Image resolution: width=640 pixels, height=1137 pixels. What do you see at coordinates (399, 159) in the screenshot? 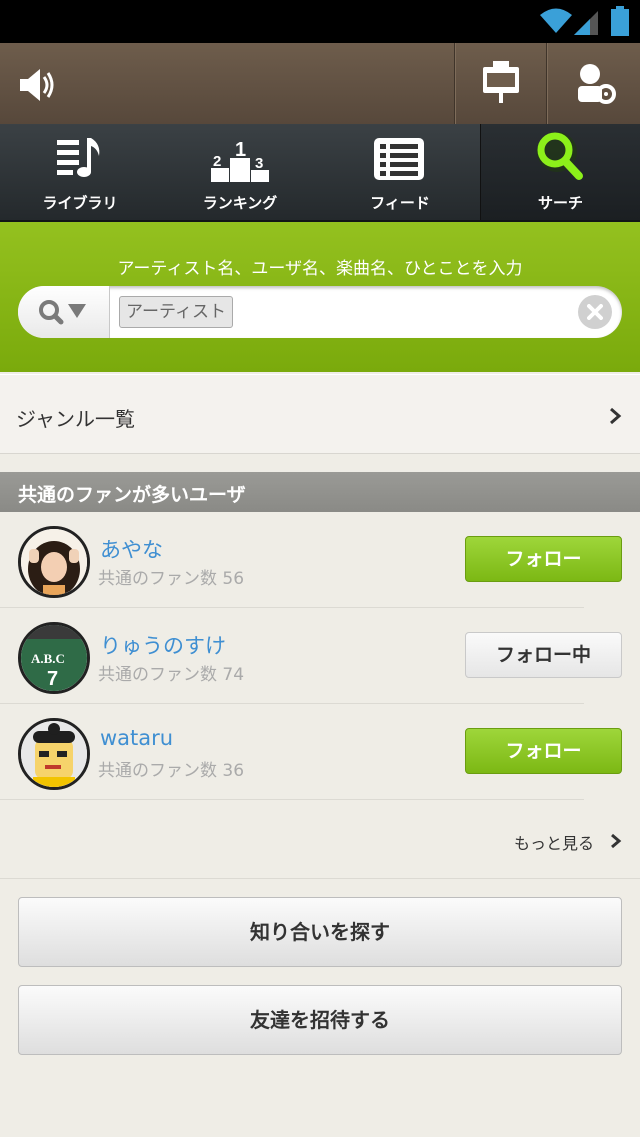
I see `feed-list-icon` at bounding box center [399, 159].